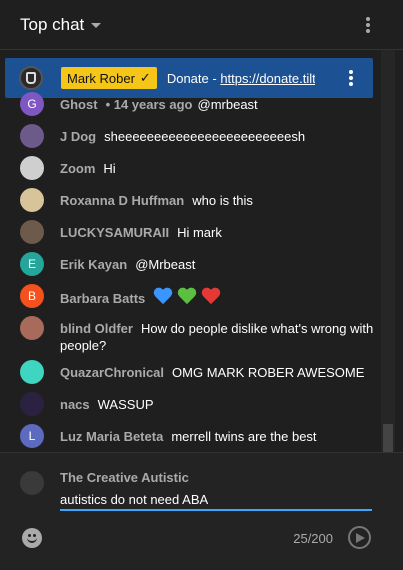  Describe the element at coordinates (313, 538) in the screenshot. I see `character-counter: 25/200` at that location.